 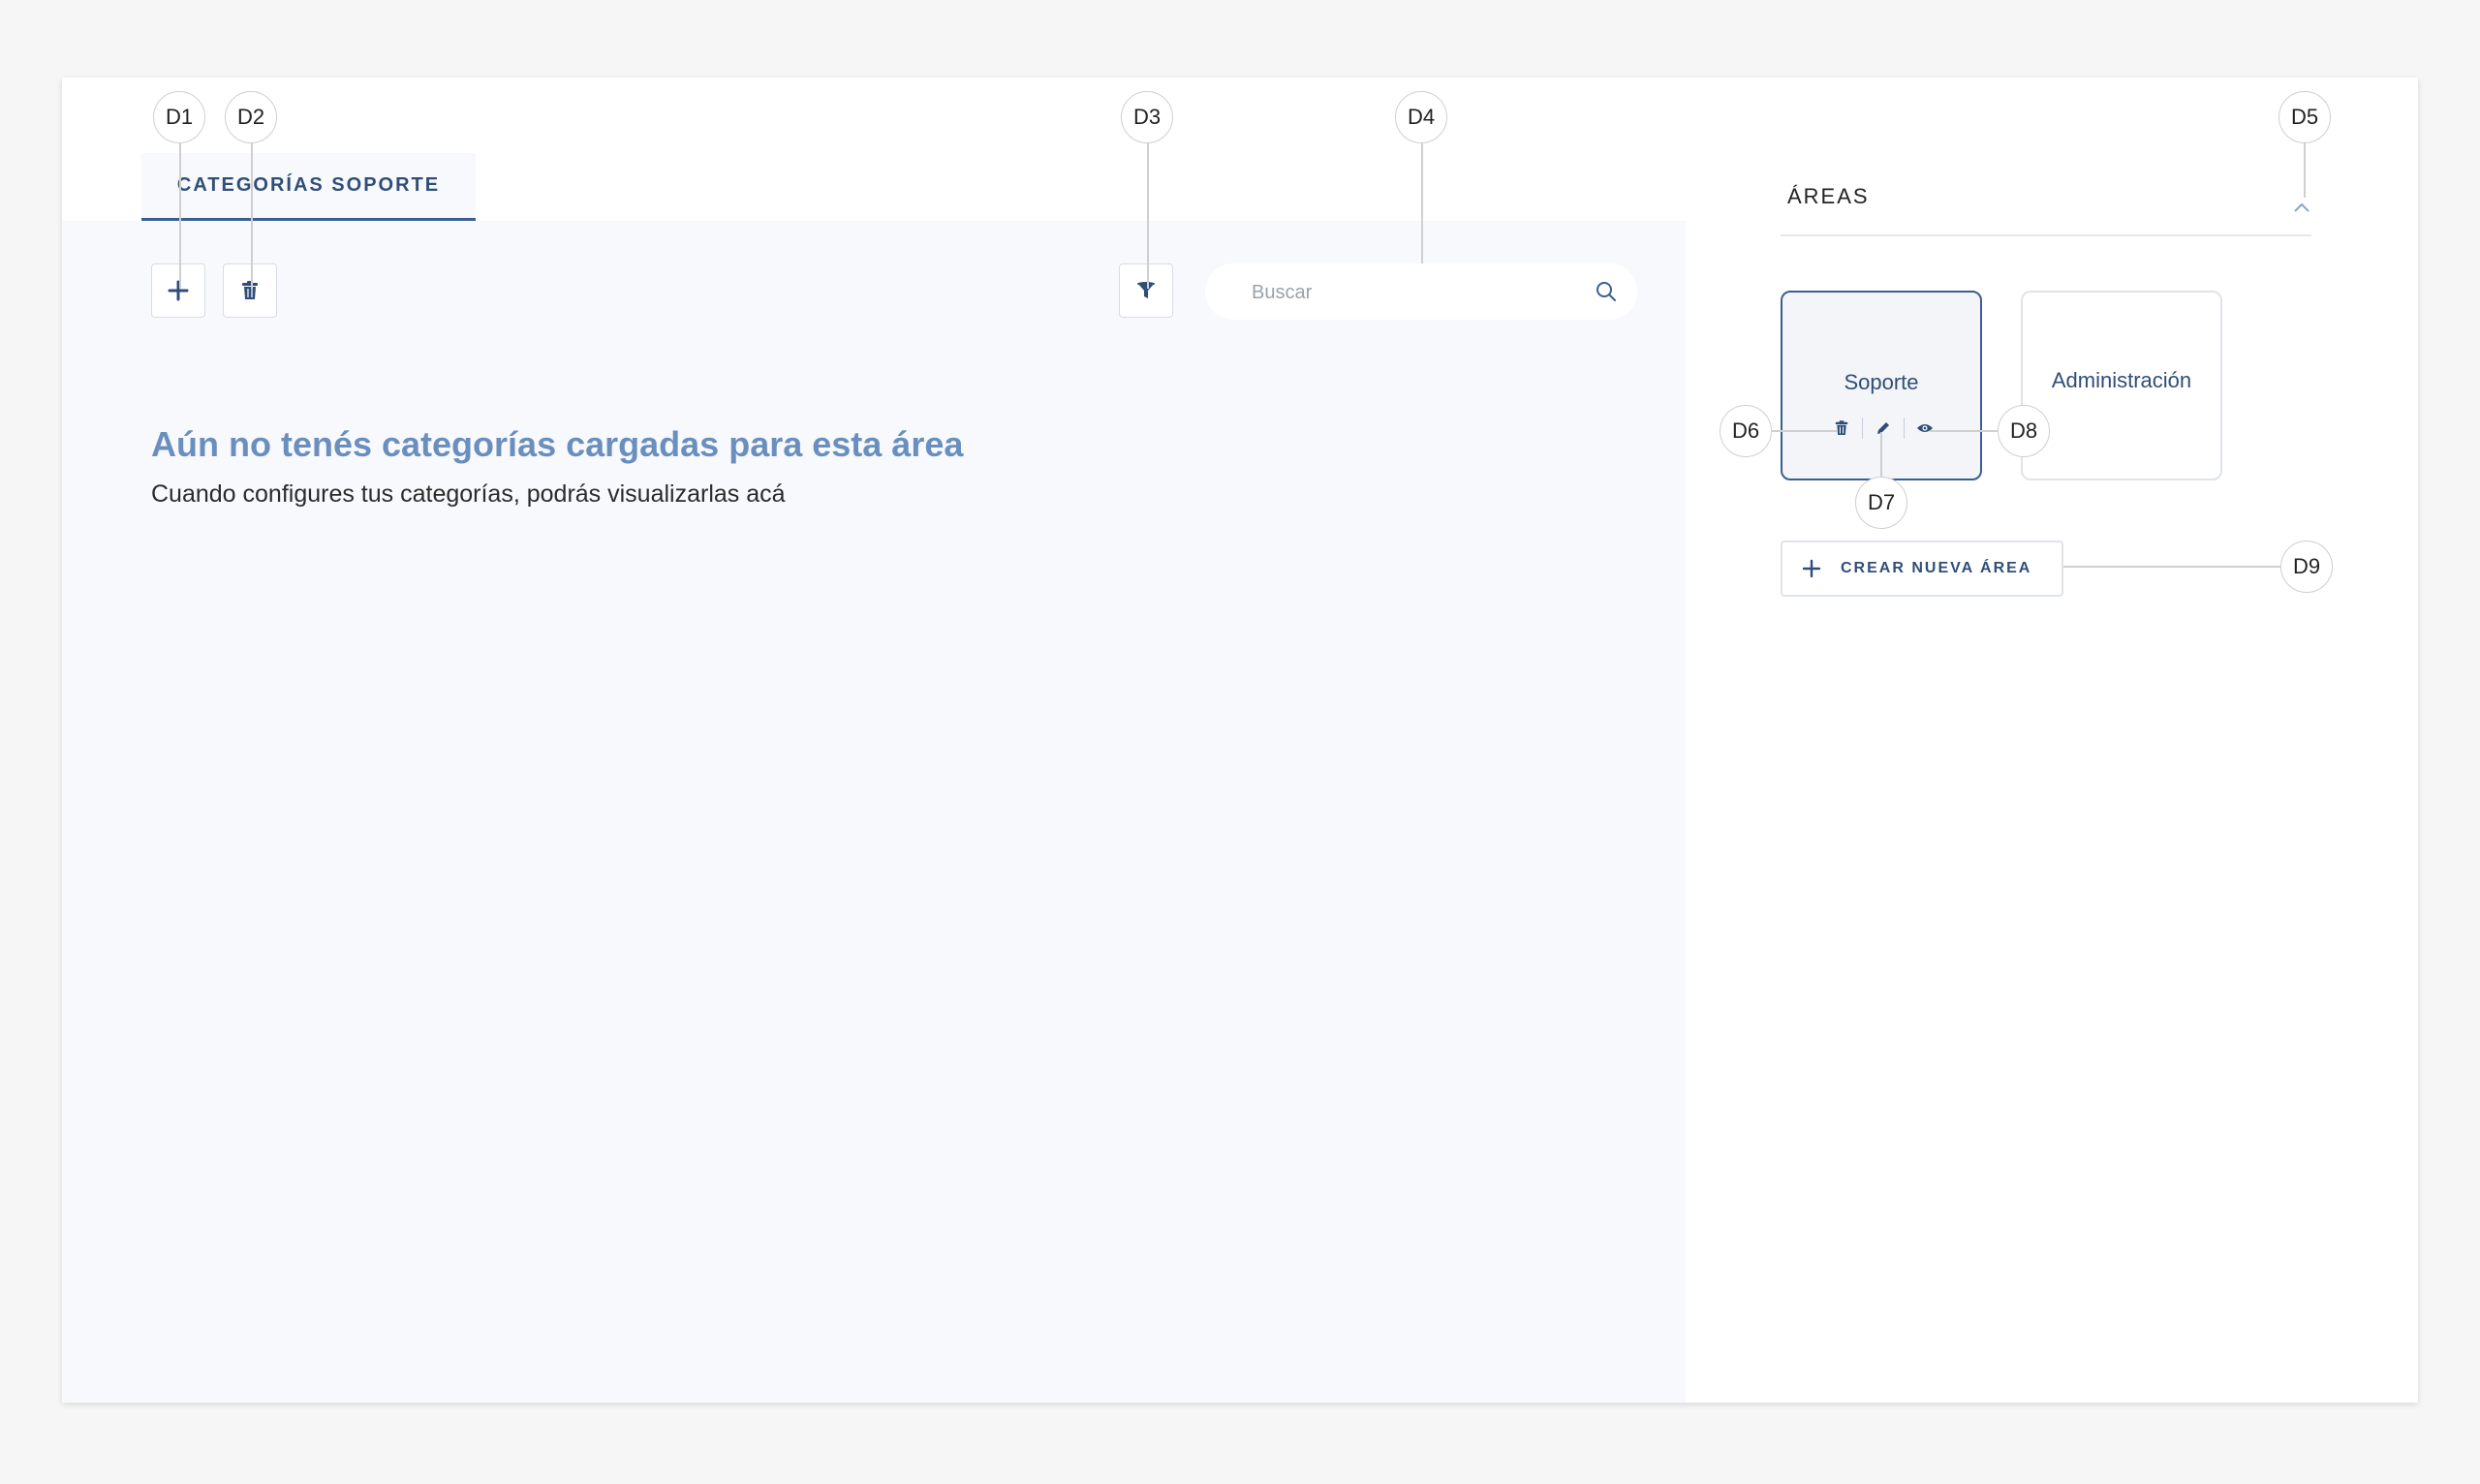 What do you see at coordinates (1421, 117) in the screenshot?
I see `callout-d4: D4` at bounding box center [1421, 117].